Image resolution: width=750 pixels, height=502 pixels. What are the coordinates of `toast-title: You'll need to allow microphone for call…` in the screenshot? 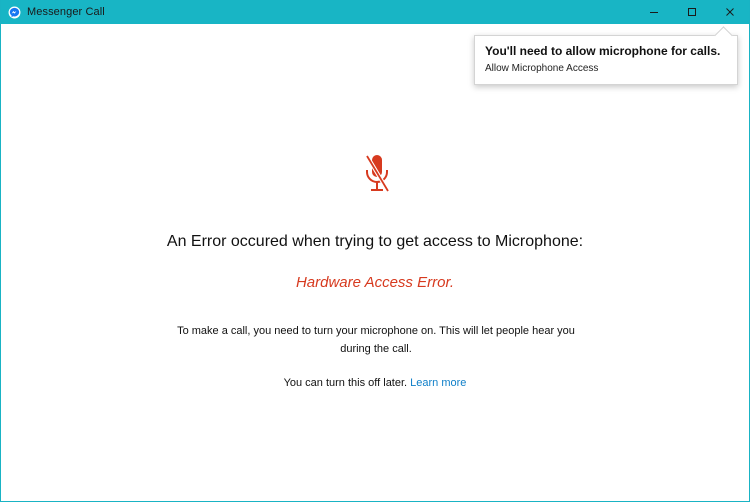 It's located at (603, 51).